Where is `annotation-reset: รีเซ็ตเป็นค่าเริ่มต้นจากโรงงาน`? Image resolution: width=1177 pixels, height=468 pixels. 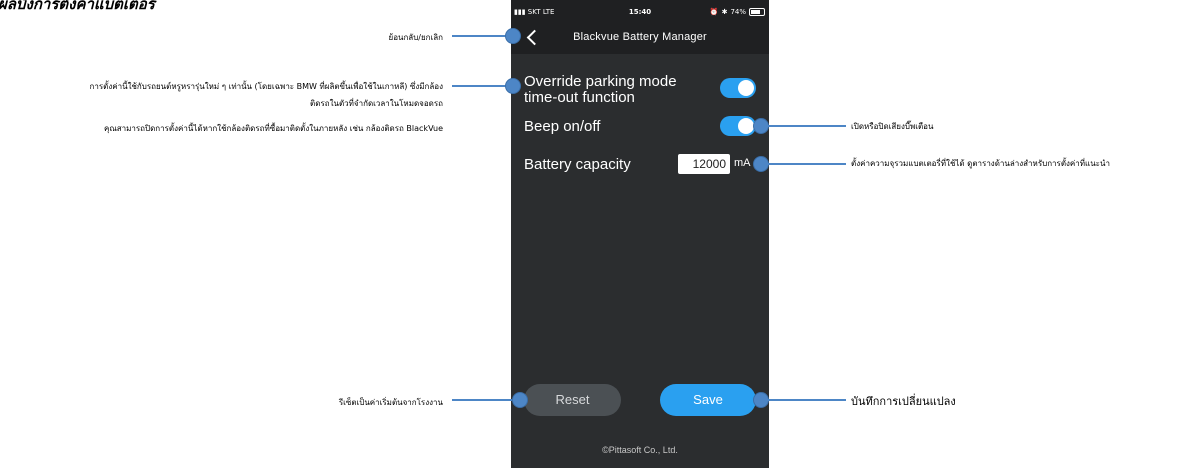 annotation-reset: รีเซ็ตเป็นค่าเริ่มต้นจากโรงงาน is located at coordinates (390, 402).